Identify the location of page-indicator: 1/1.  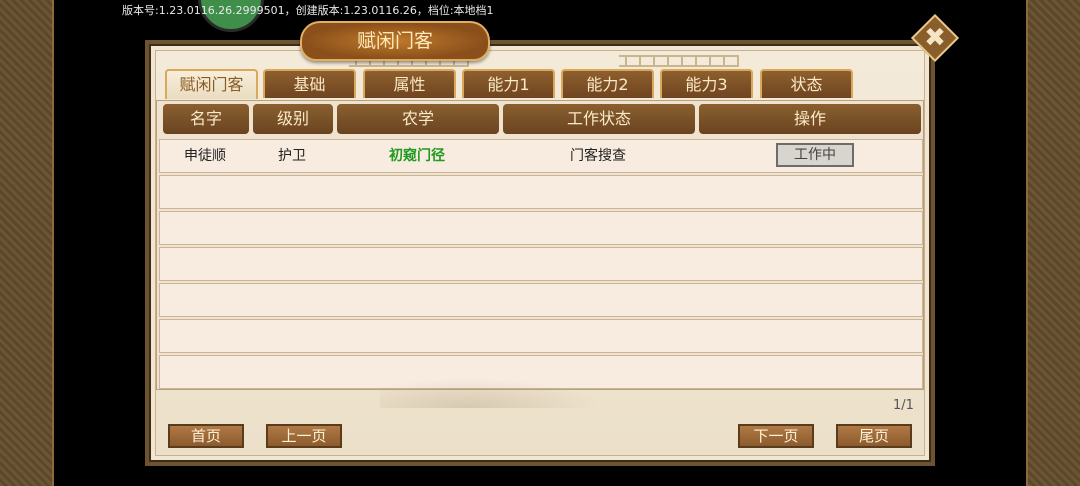
(903, 405).